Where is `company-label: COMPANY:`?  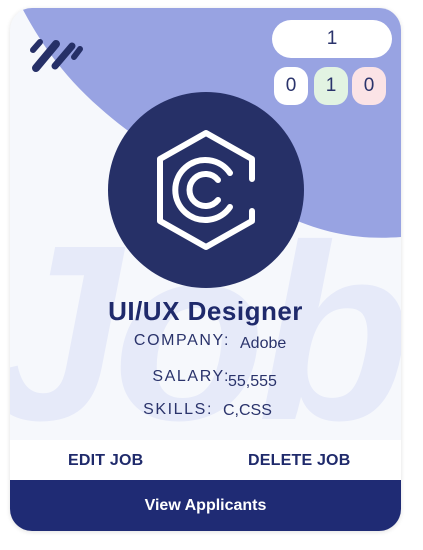 company-label: COMPANY: is located at coordinates (181, 340).